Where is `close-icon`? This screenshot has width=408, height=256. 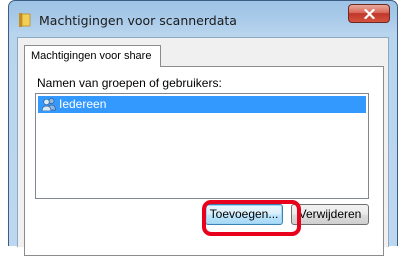
close-icon is located at coordinates (369, 14).